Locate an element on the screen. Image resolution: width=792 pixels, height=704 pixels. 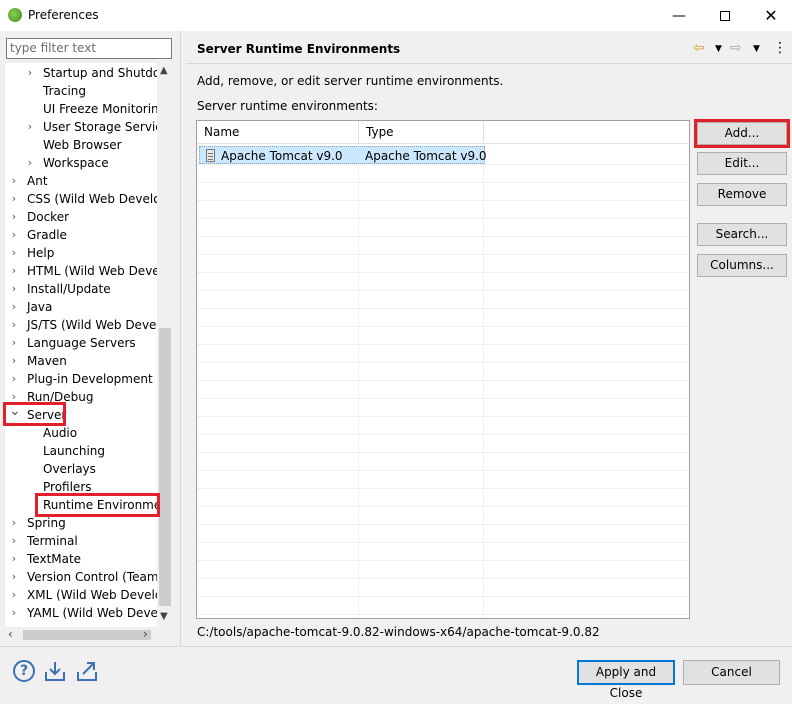
tree-item: › HTML (Wild Web Developer) is located at coordinates (89, 271).